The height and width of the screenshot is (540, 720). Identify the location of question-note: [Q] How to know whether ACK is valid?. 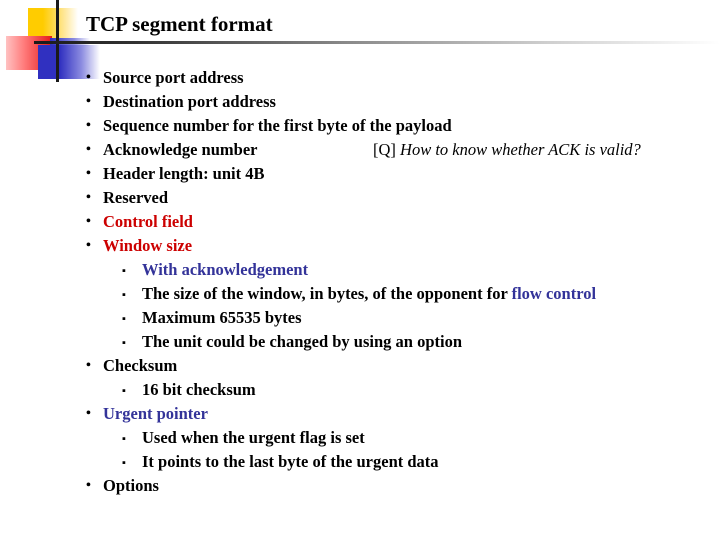
(507, 150).